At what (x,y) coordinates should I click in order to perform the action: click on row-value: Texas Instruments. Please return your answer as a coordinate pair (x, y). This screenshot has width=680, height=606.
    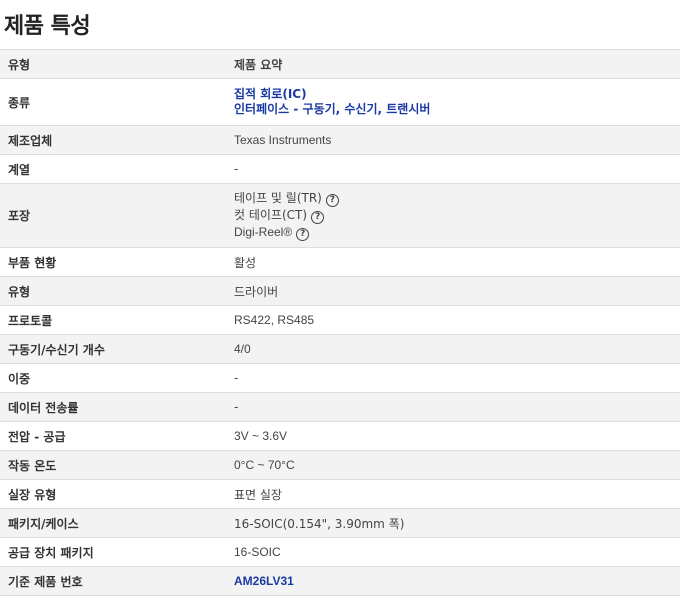
    Looking at the image, I should click on (453, 140).